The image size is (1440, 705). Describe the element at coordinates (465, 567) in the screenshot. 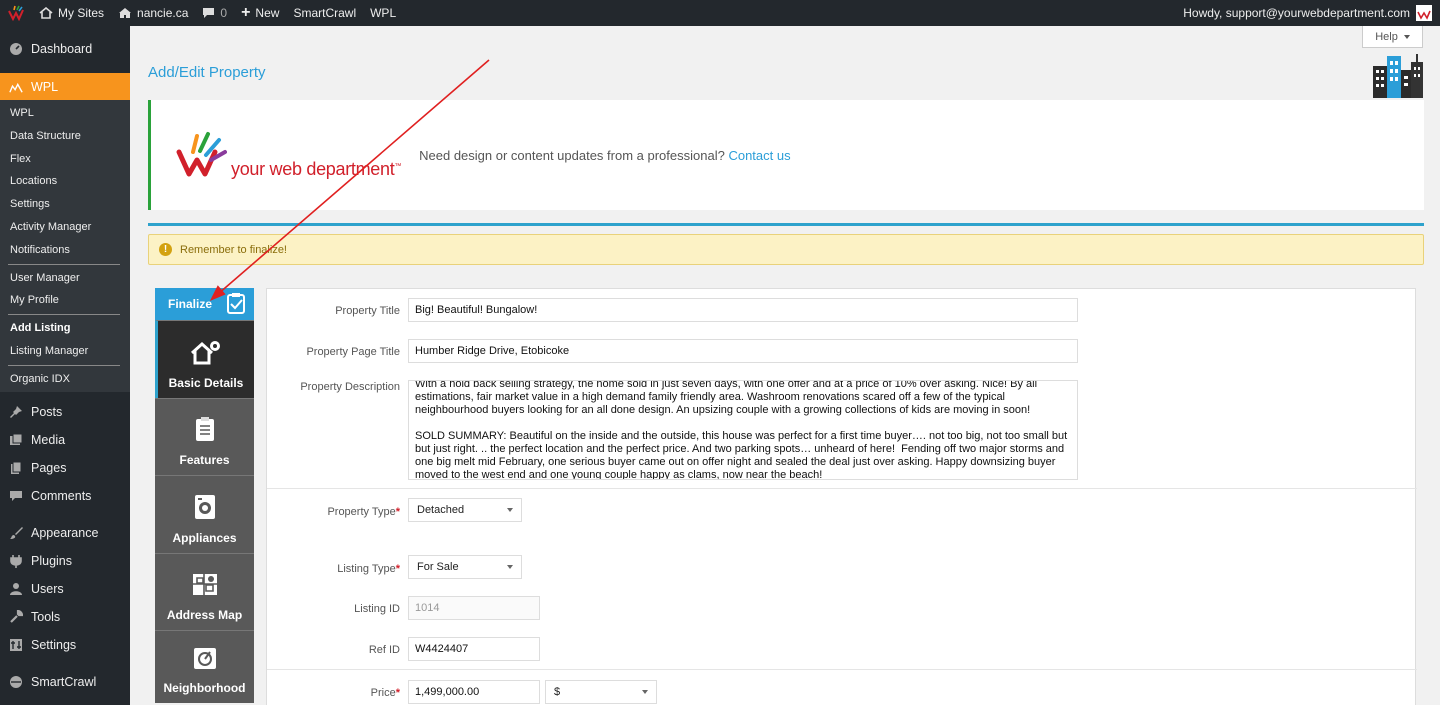

I see `listing-type-select: For Sale` at that location.